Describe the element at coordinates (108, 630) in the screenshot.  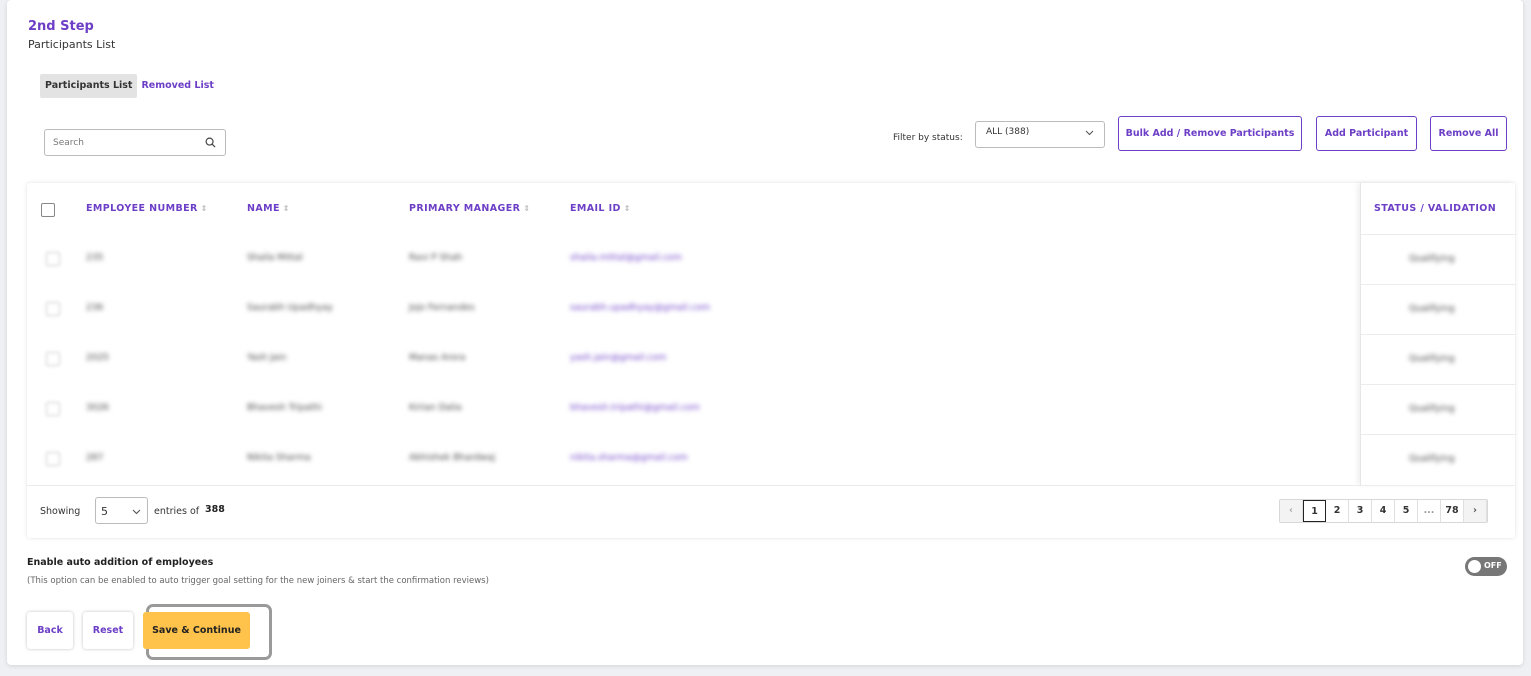
I see `reset-button: Reset` at that location.